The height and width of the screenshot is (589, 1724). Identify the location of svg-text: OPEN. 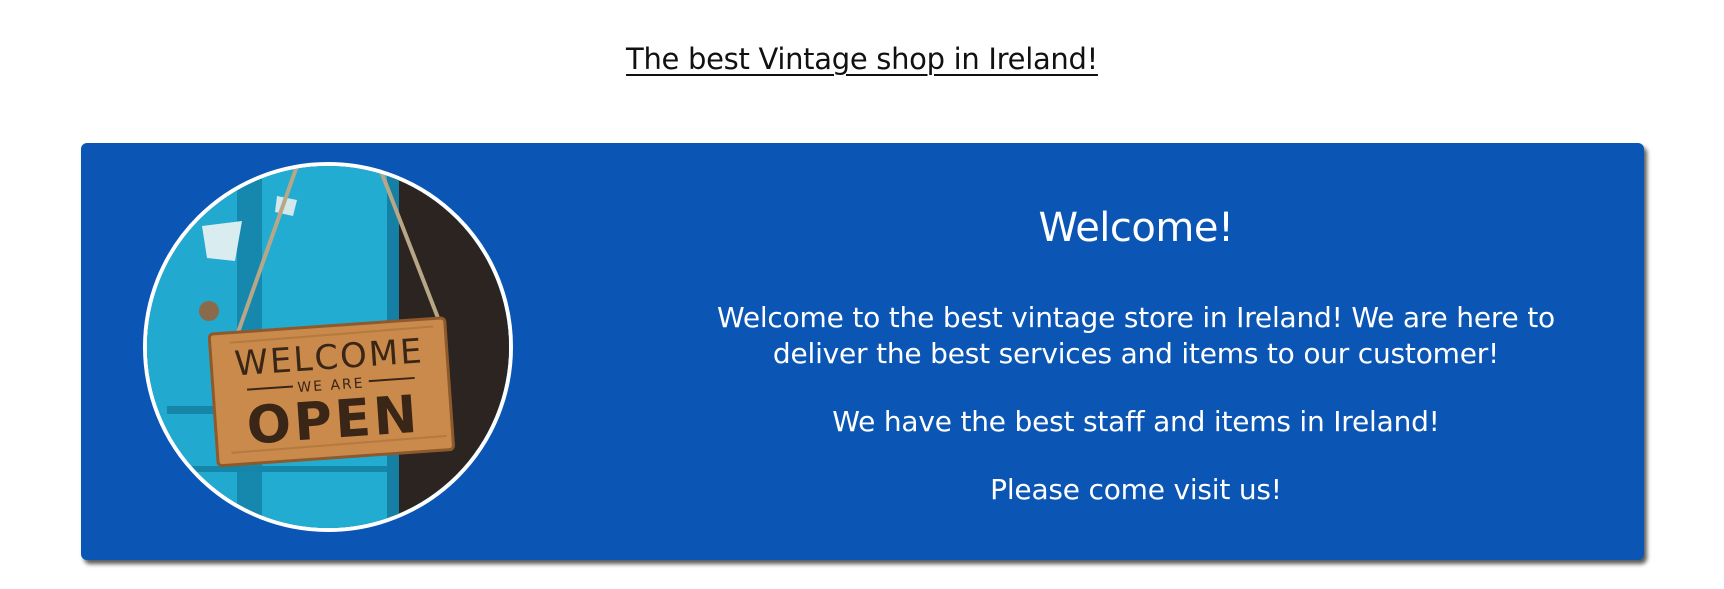
(333, 421).